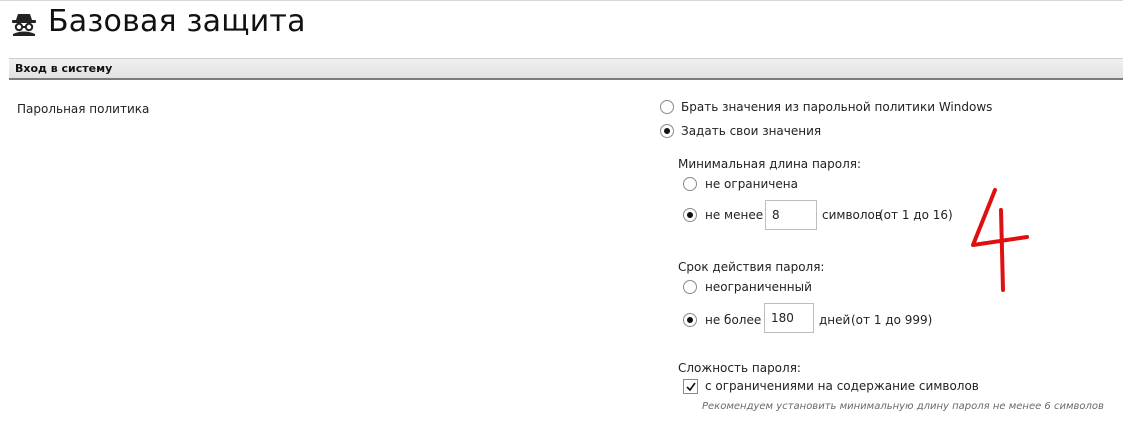  What do you see at coordinates (690, 184) in the screenshot?
I see `radio-min-length-unlimited` at bounding box center [690, 184].